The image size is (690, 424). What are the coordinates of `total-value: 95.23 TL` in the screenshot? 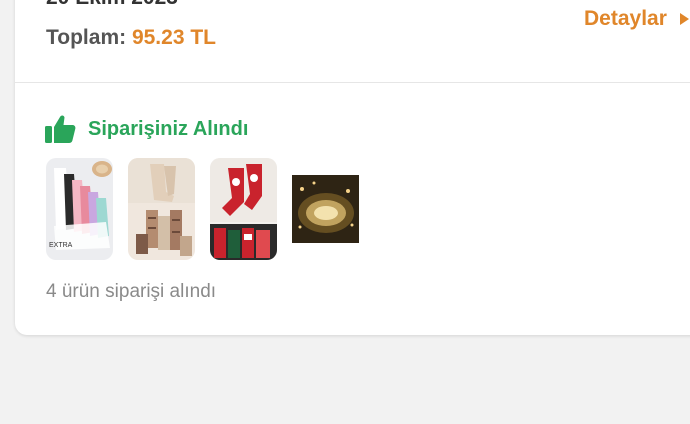 It's located at (173, 37).